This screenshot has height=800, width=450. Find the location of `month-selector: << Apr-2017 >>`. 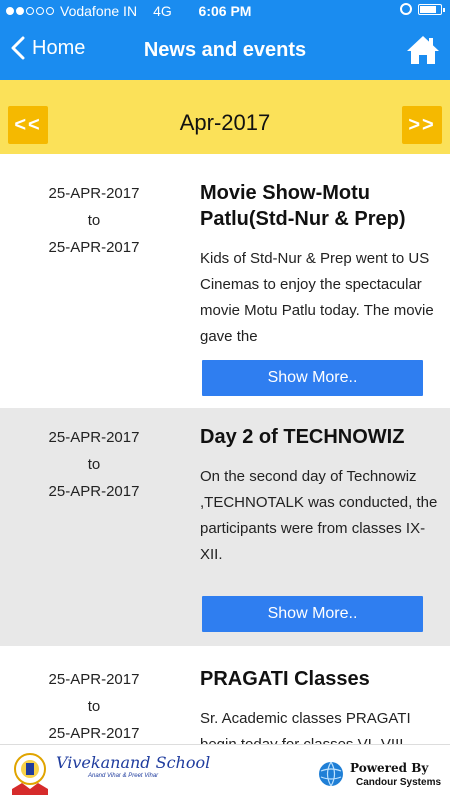

month-selector: << Apr-2017 >> is located at coordinates (225, 117).